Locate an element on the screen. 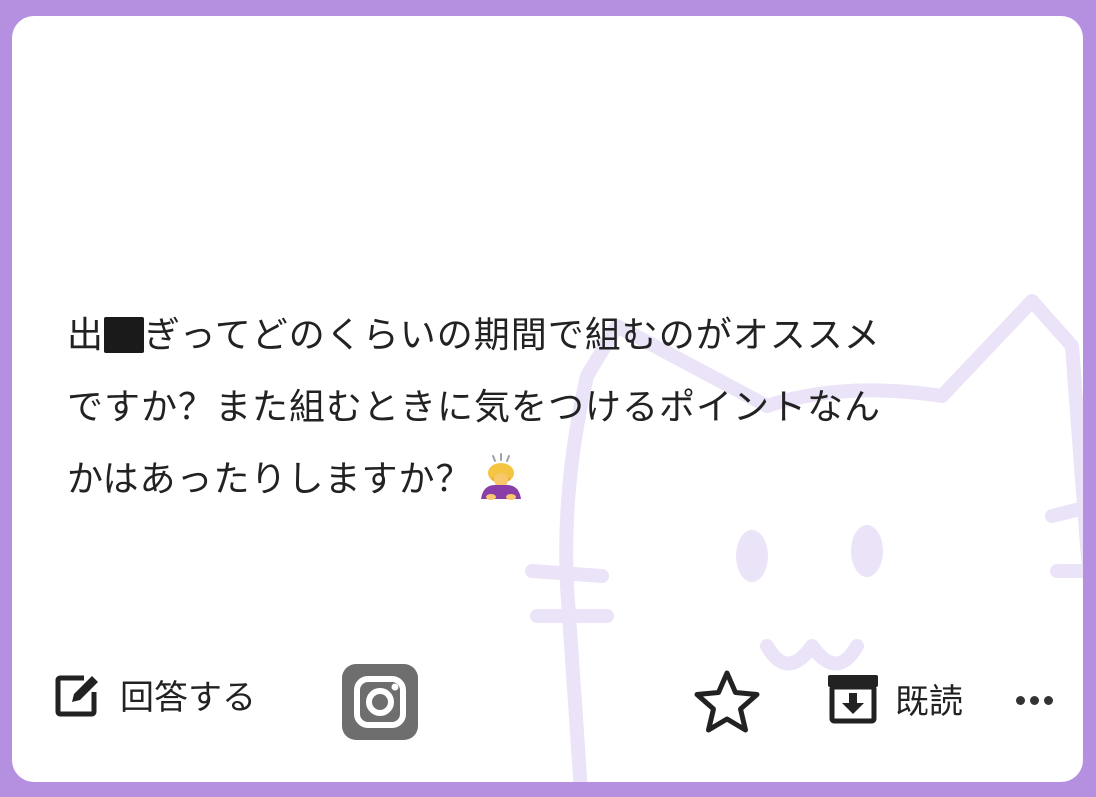 This screenshot has width=1096, height=797. question-line-1: 出ぎってどのくらいの期間で組むのがオススメ is located at coordinates (547, 336).